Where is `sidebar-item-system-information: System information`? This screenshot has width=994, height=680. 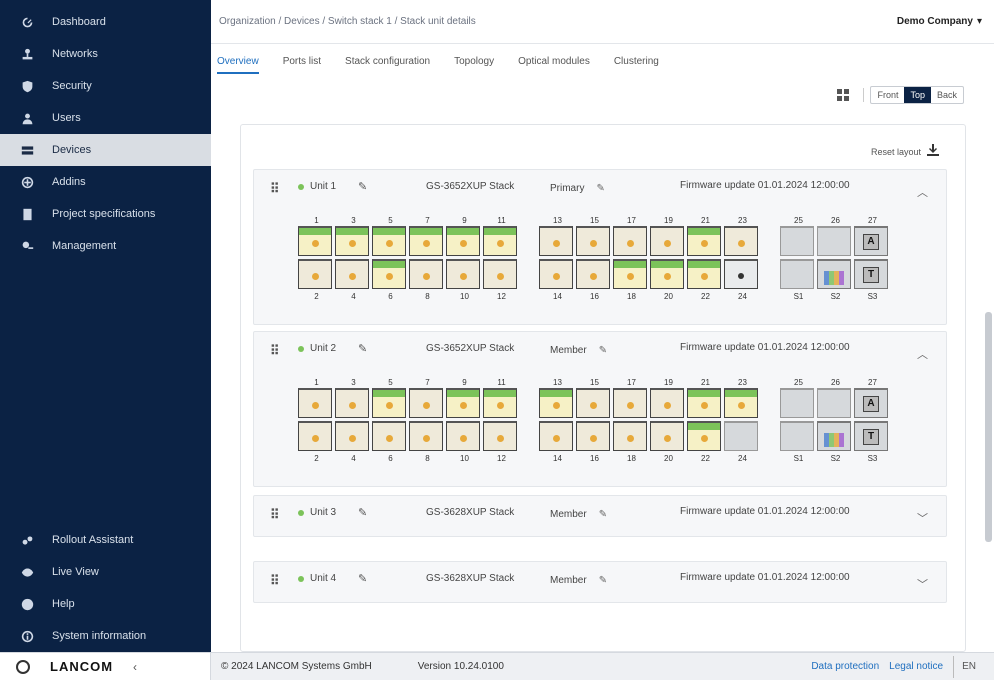 sidebar-item-system-information: System information is located at coordinates (105, 636).